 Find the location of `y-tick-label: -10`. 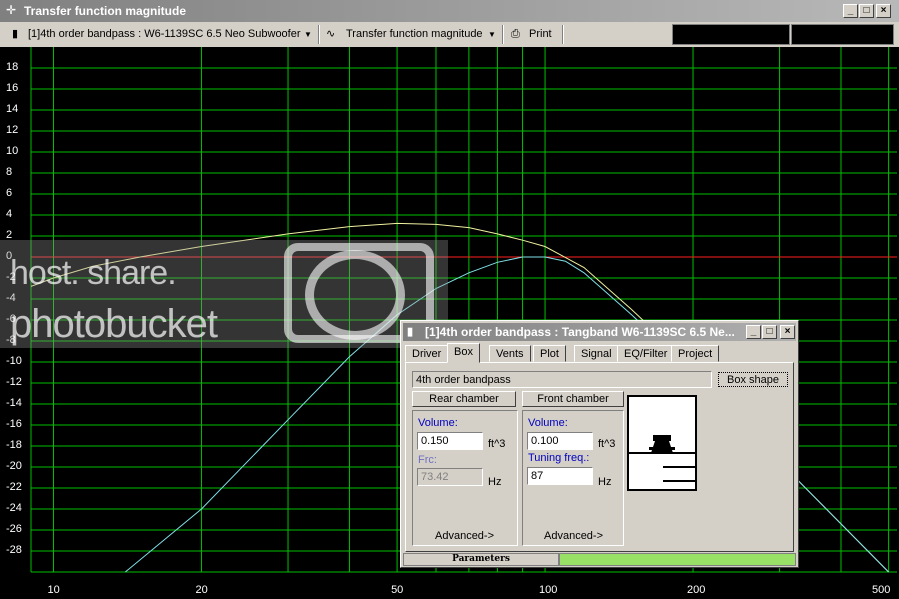

y-tick-label: -10 is located at coordinates (14, 361).